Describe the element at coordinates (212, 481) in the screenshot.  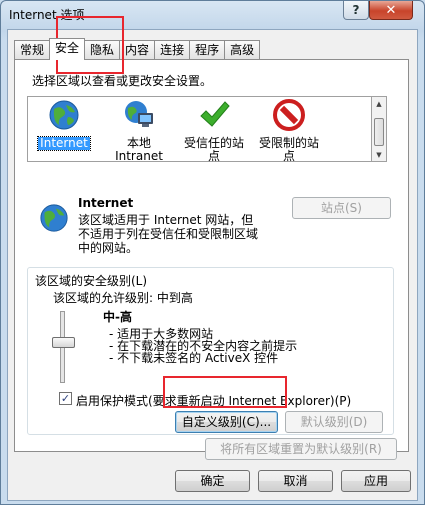
I see `ok-button: 确定` at that location.